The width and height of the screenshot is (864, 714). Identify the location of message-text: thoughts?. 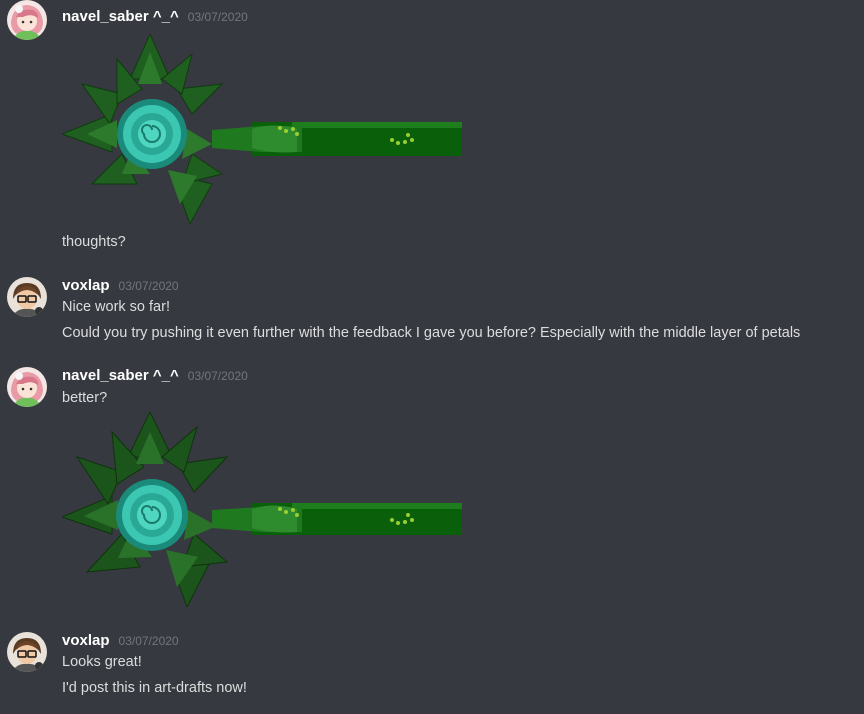
(94, 242).